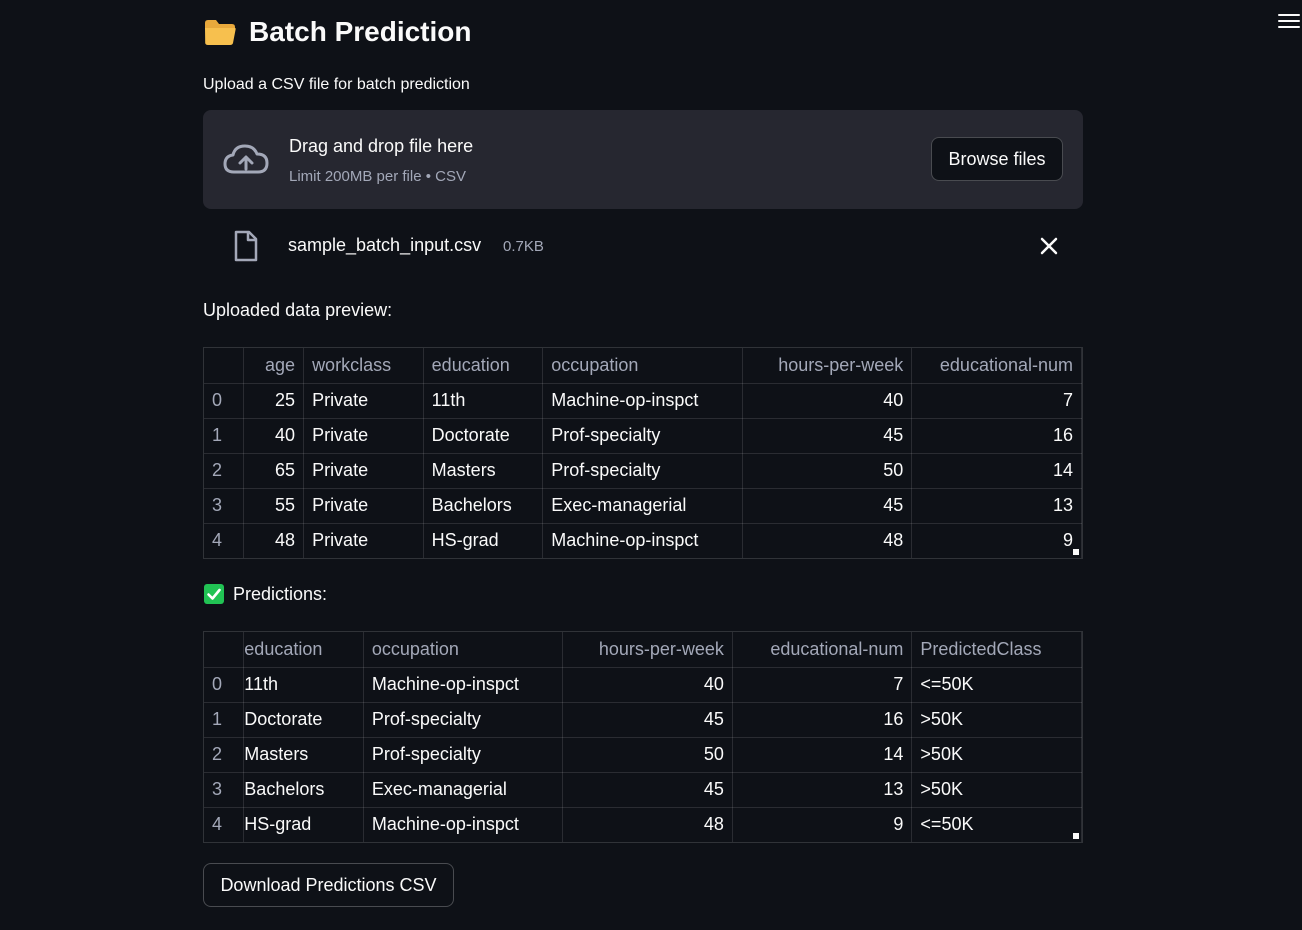  I want to click on table-row: 1 Doctorate Prof-specialty 45 16 >50K, so click(643, 720).